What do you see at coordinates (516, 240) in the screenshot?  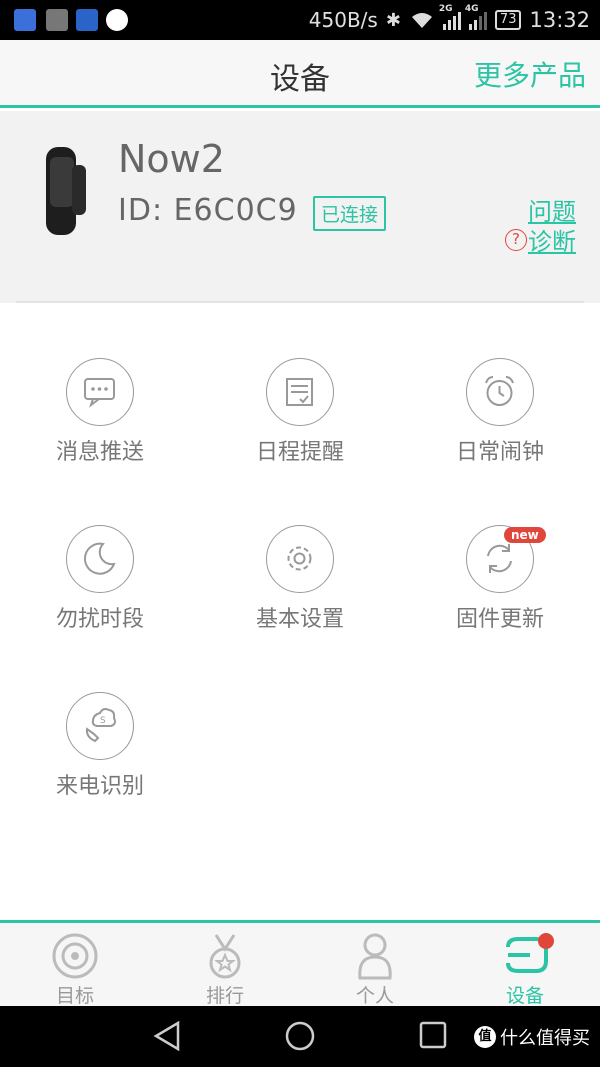 I see `question-icon: ?` at bounding box center [516, 240].